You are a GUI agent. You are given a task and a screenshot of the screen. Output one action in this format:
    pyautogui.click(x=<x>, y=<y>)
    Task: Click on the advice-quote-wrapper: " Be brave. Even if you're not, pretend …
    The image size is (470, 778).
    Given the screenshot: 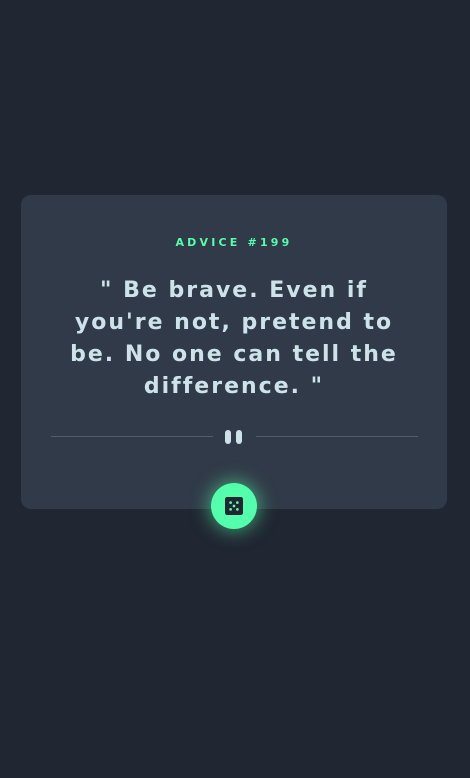 What is the action you would take?
    pyautogui.click(x=234, y=339)
    